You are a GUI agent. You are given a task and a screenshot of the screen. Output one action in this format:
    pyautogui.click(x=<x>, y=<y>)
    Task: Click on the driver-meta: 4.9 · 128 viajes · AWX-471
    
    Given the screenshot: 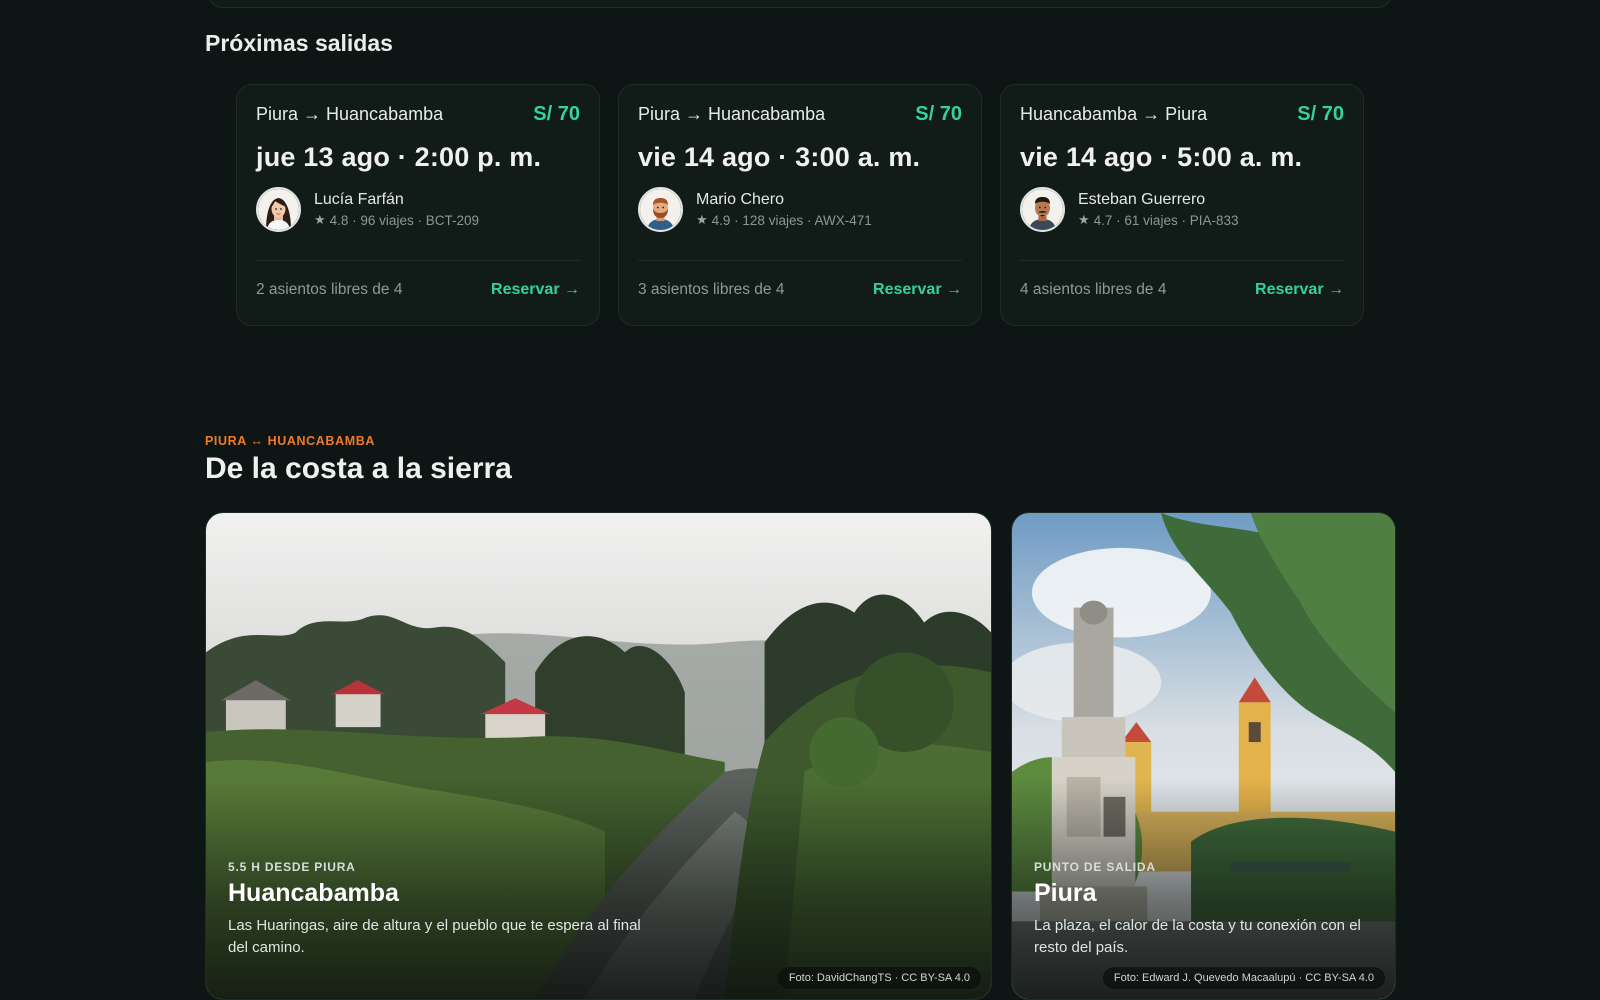 What is the action you would take?
    pyautogui.click(x=791, y=220)
    